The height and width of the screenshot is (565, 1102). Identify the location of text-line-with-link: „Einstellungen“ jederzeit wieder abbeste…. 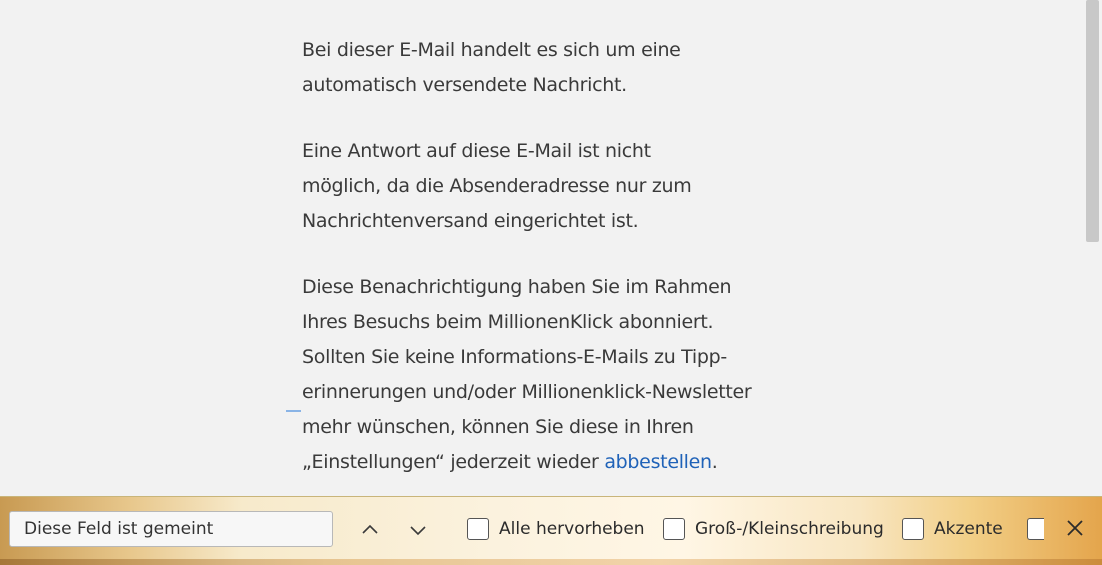
(542, 462).